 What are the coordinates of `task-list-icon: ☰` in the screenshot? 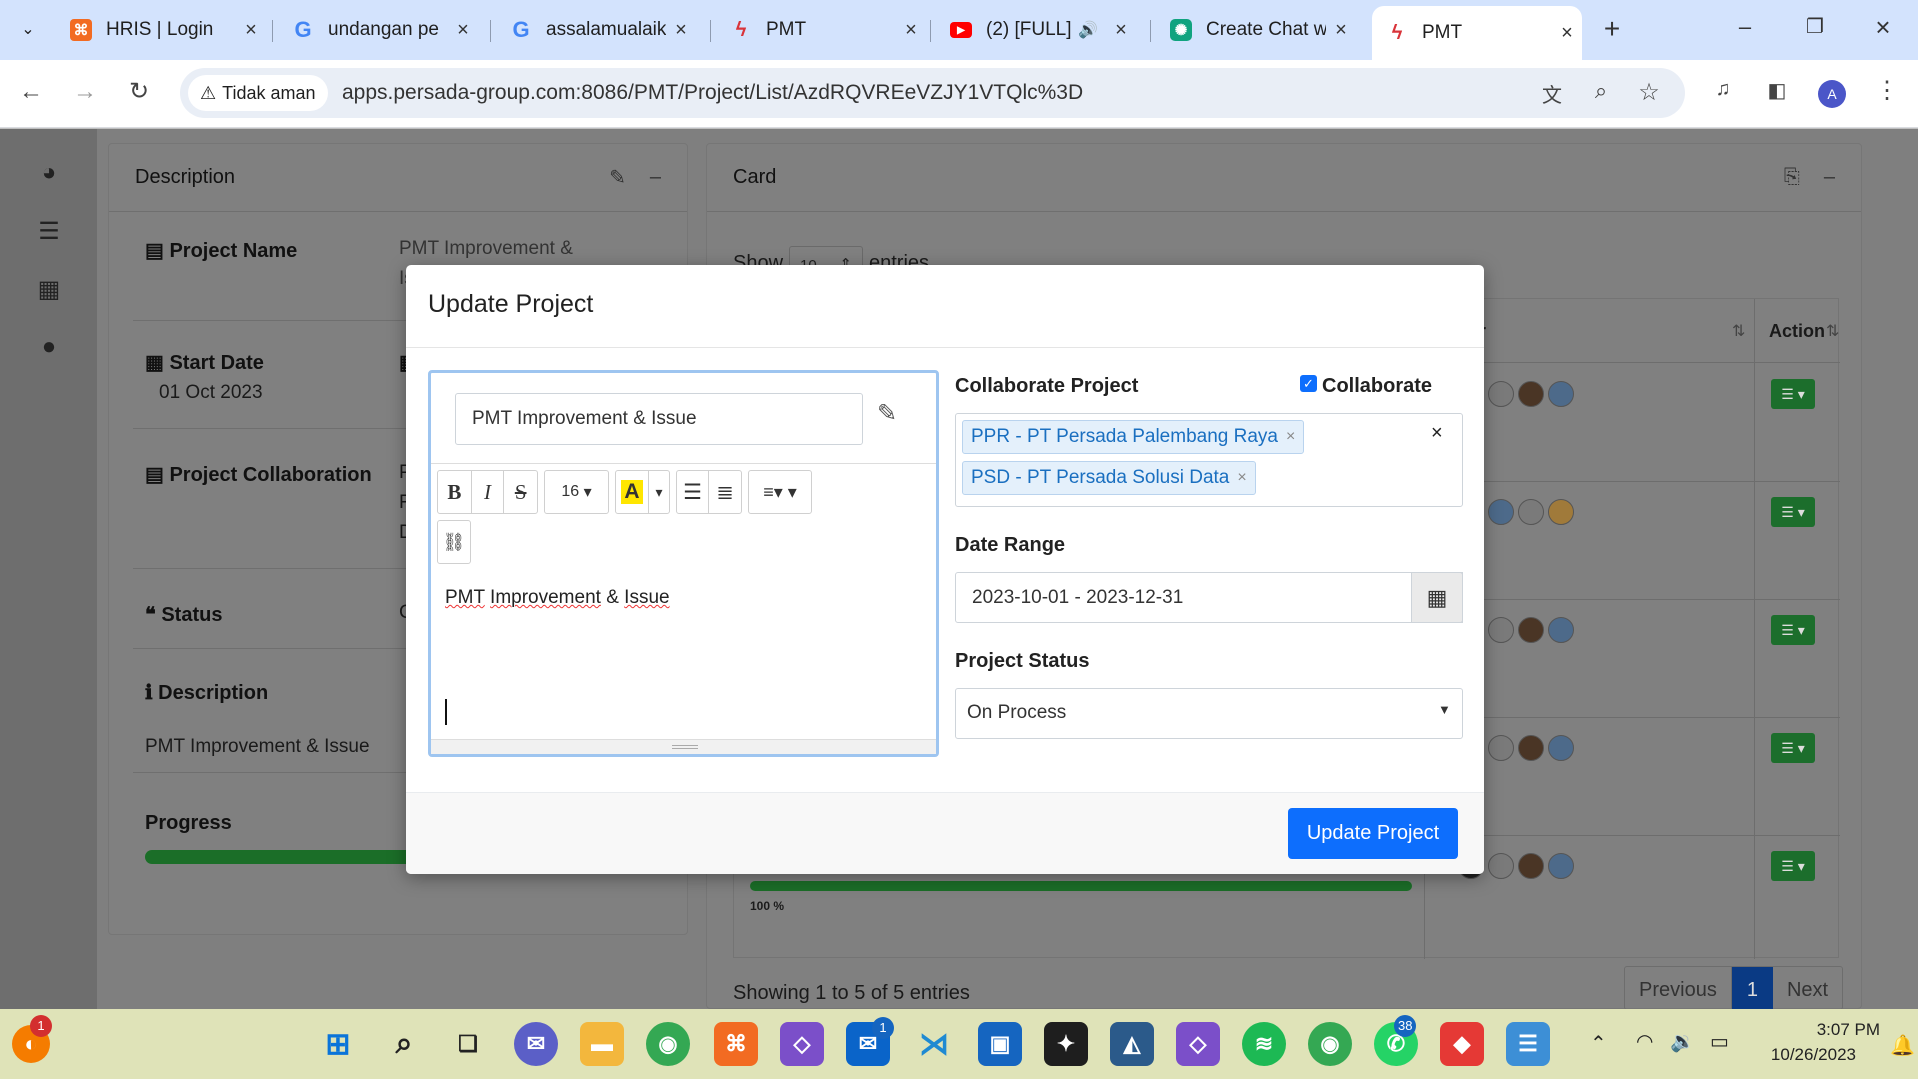 It's located at (49, 232).